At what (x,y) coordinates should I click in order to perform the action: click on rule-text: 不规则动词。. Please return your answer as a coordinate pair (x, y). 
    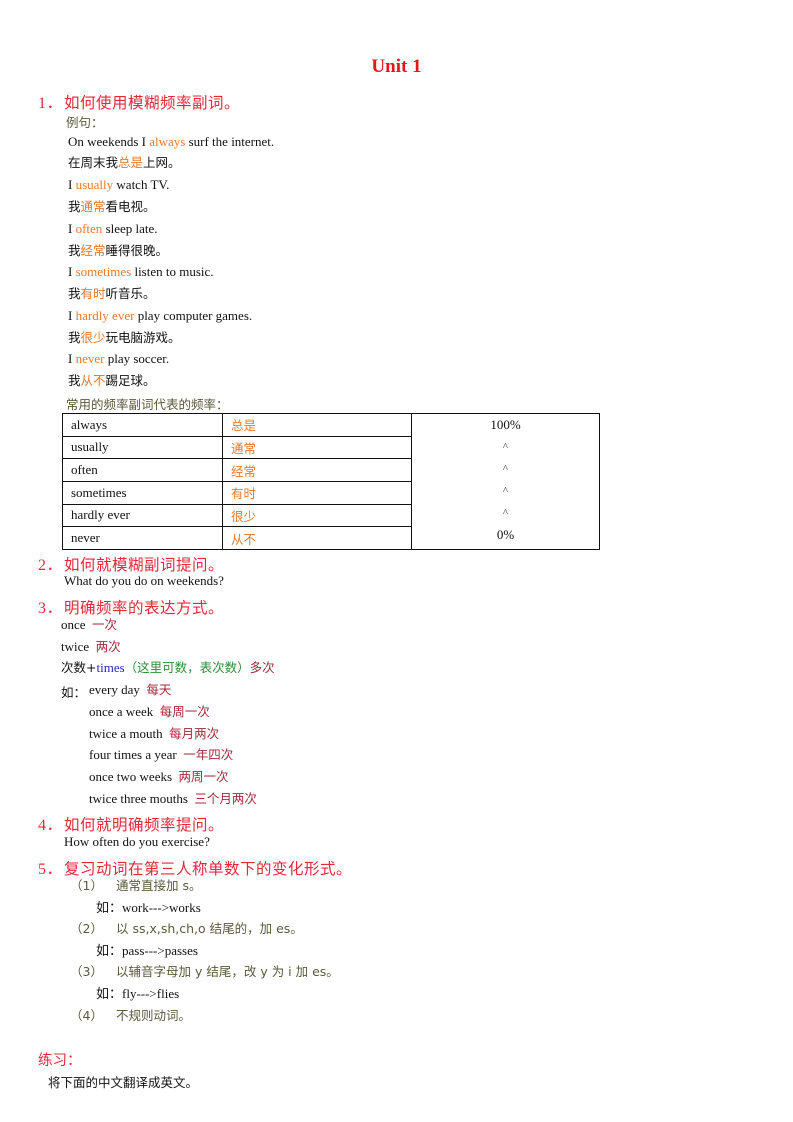
    Looking at the image, I should click on (154, 1015).